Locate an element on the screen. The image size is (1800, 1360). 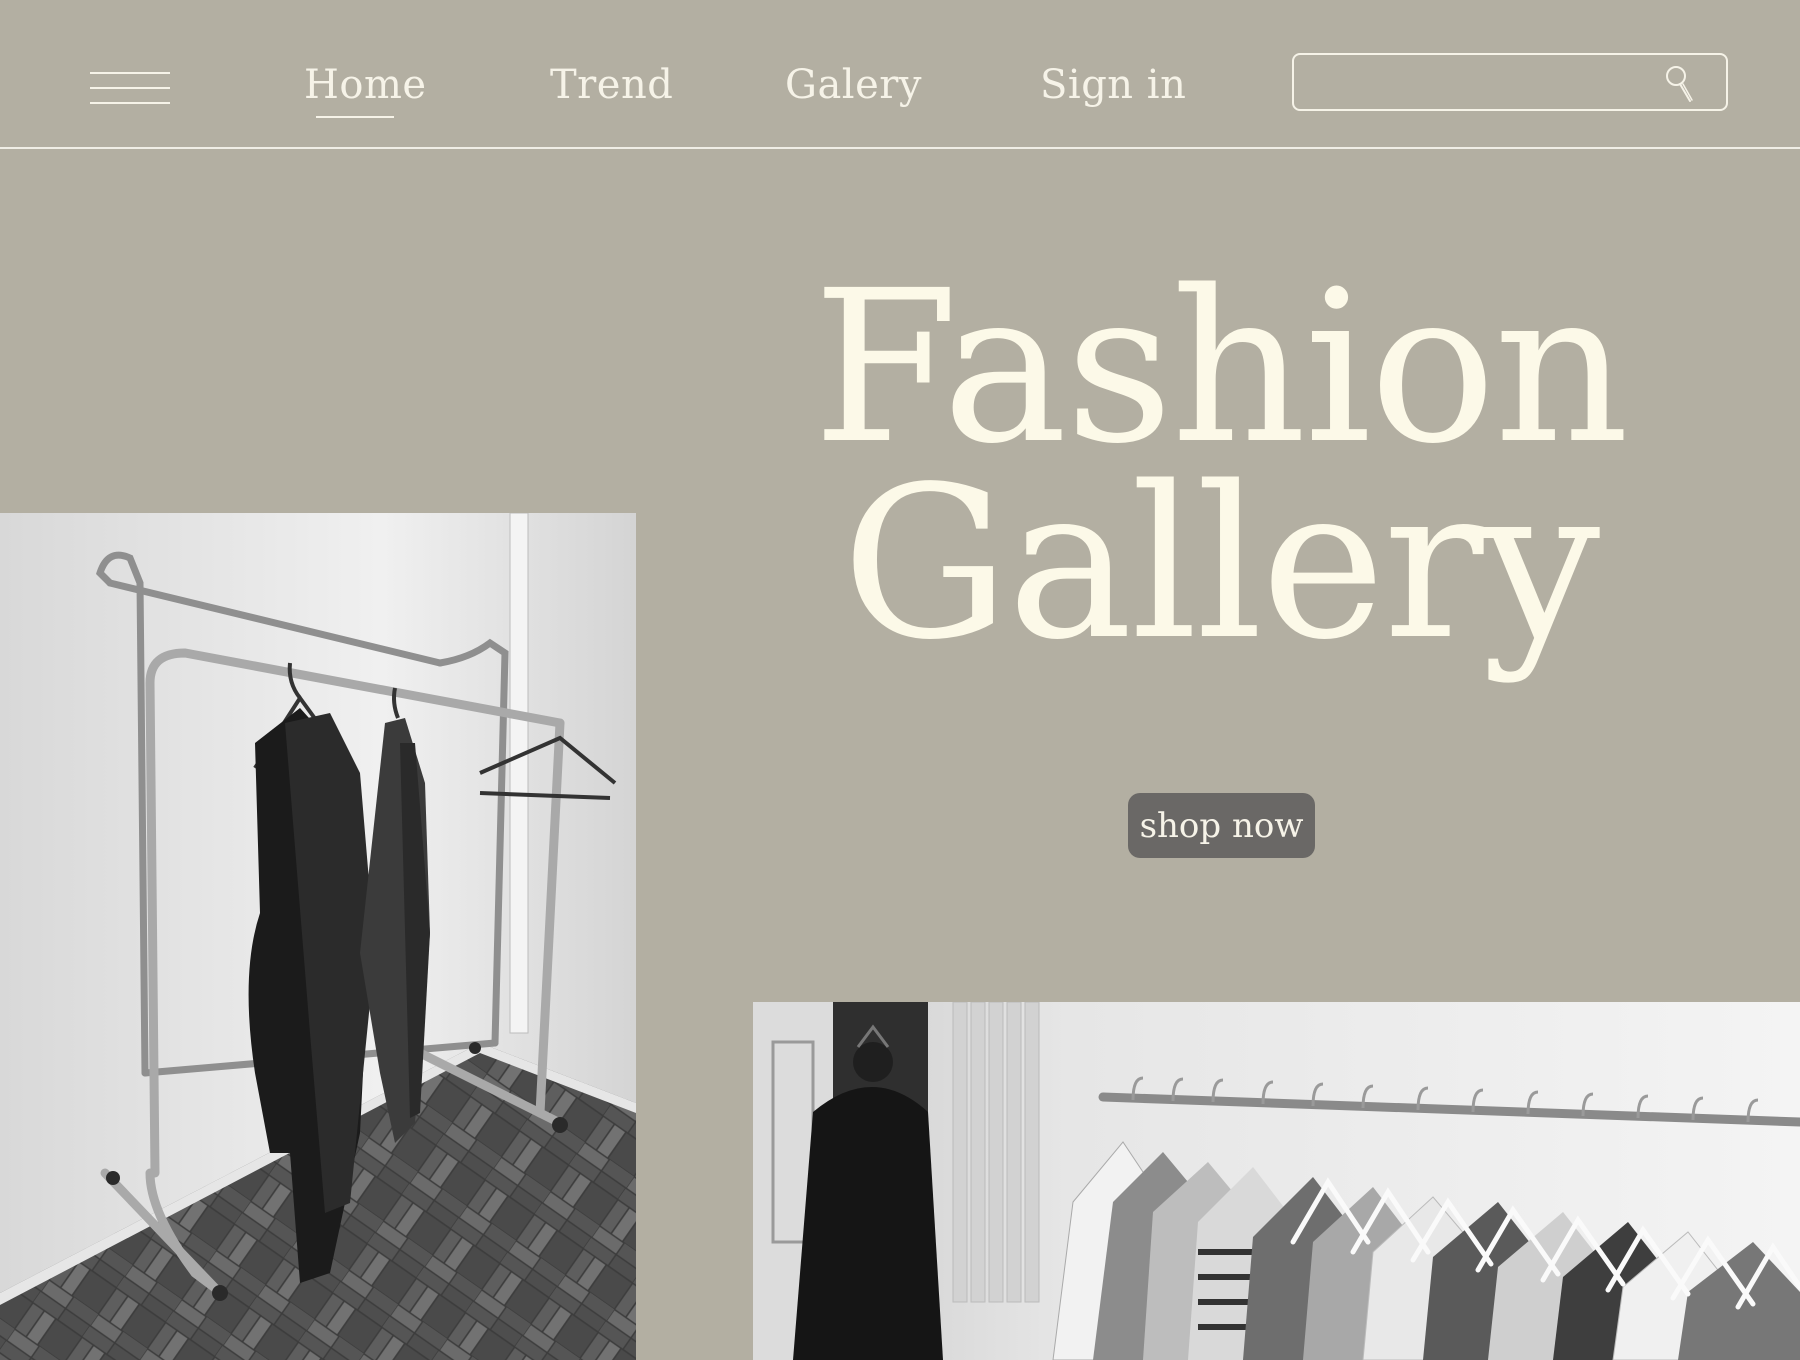
search-icon is located at coordinates (1679, 84).